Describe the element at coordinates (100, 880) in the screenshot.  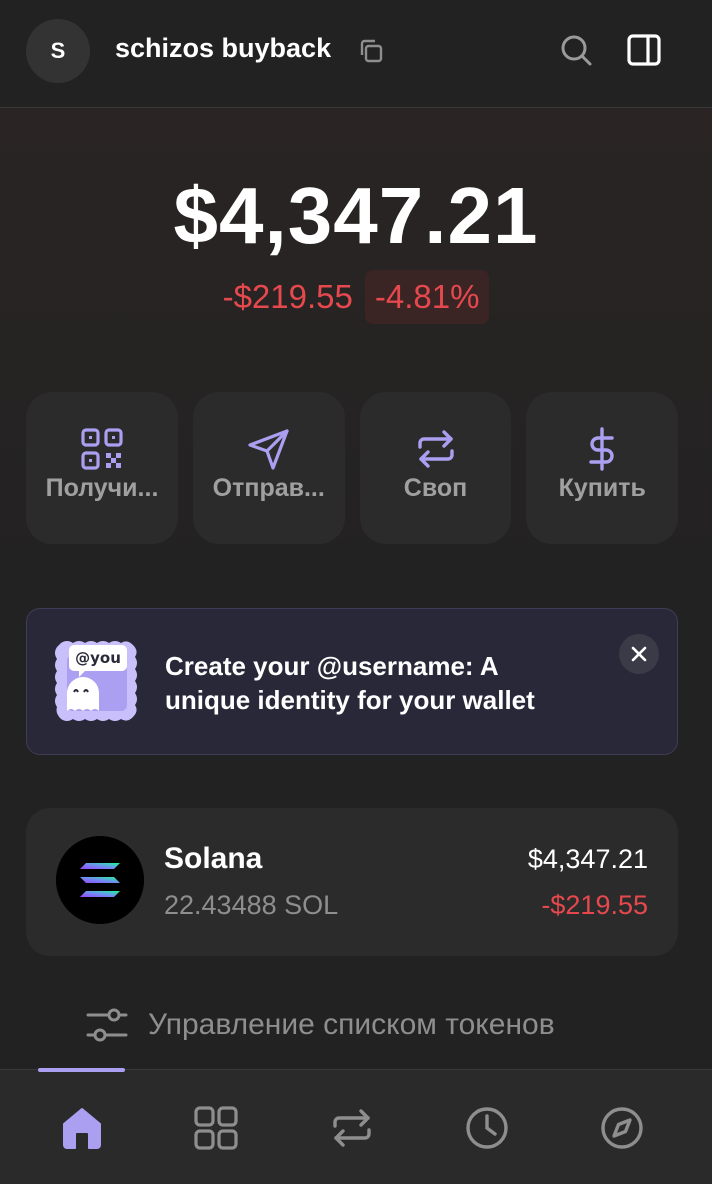
I see `solana-logo-icon` at that location.